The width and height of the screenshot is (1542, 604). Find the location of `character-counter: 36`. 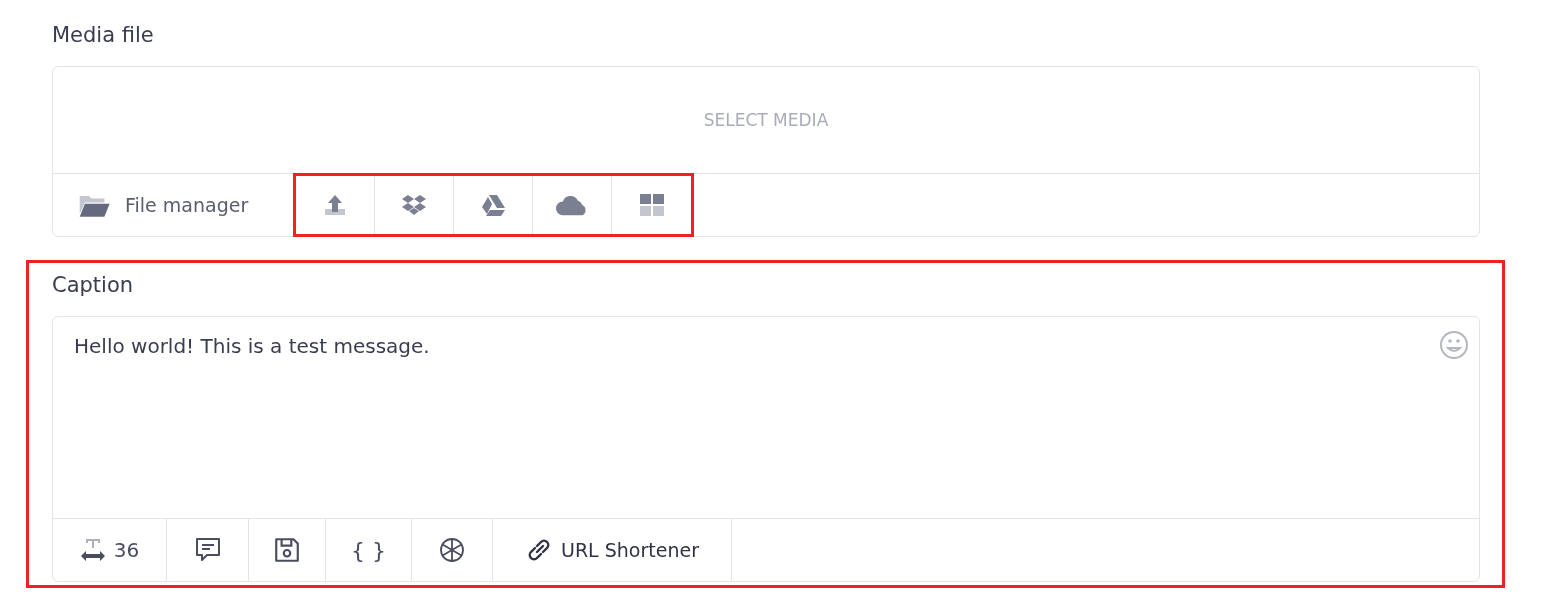

character-counter: 36 is located at coordinates (110, 550).